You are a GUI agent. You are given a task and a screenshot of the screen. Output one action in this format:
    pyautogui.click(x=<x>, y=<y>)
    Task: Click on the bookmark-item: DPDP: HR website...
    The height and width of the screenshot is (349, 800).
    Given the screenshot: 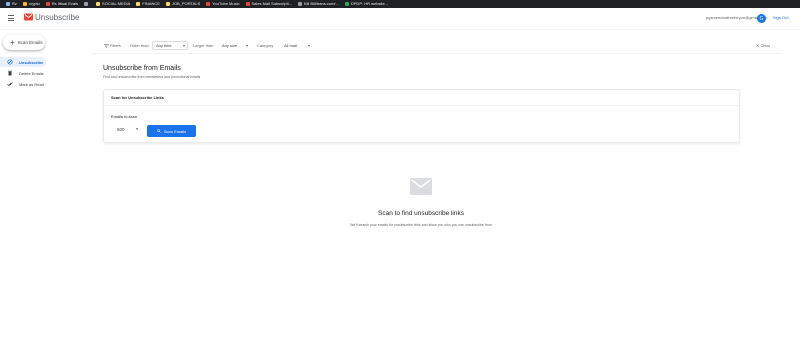 What is the action you would take?
    pyautogui.click(x=366, y=4)
    